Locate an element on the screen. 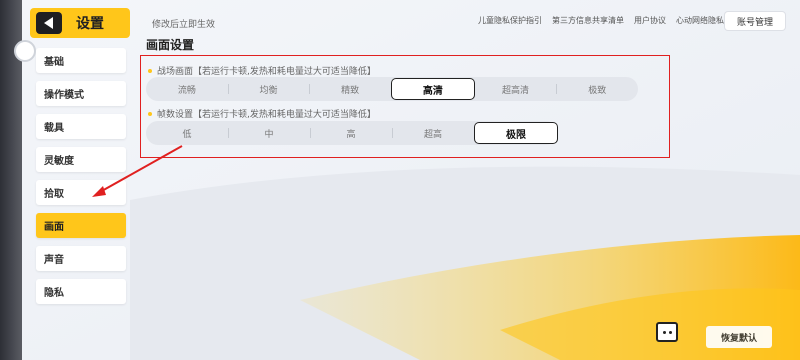 Image resolution: width=800 pixels, height=360 pixels. account-management-button: 账号管理 is located at coordinates (755, 21).